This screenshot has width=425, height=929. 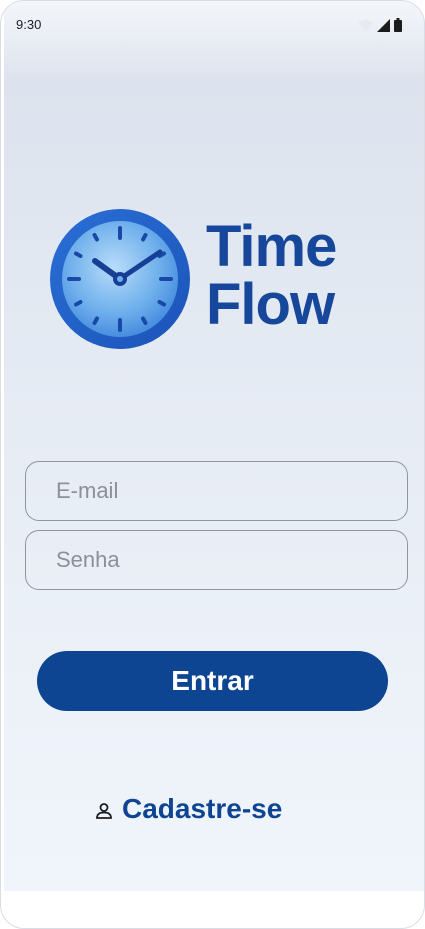 What do you see at coordinates (104, 811) in the screenshot?
I see `user-icon` at bounding box center [104, 811].